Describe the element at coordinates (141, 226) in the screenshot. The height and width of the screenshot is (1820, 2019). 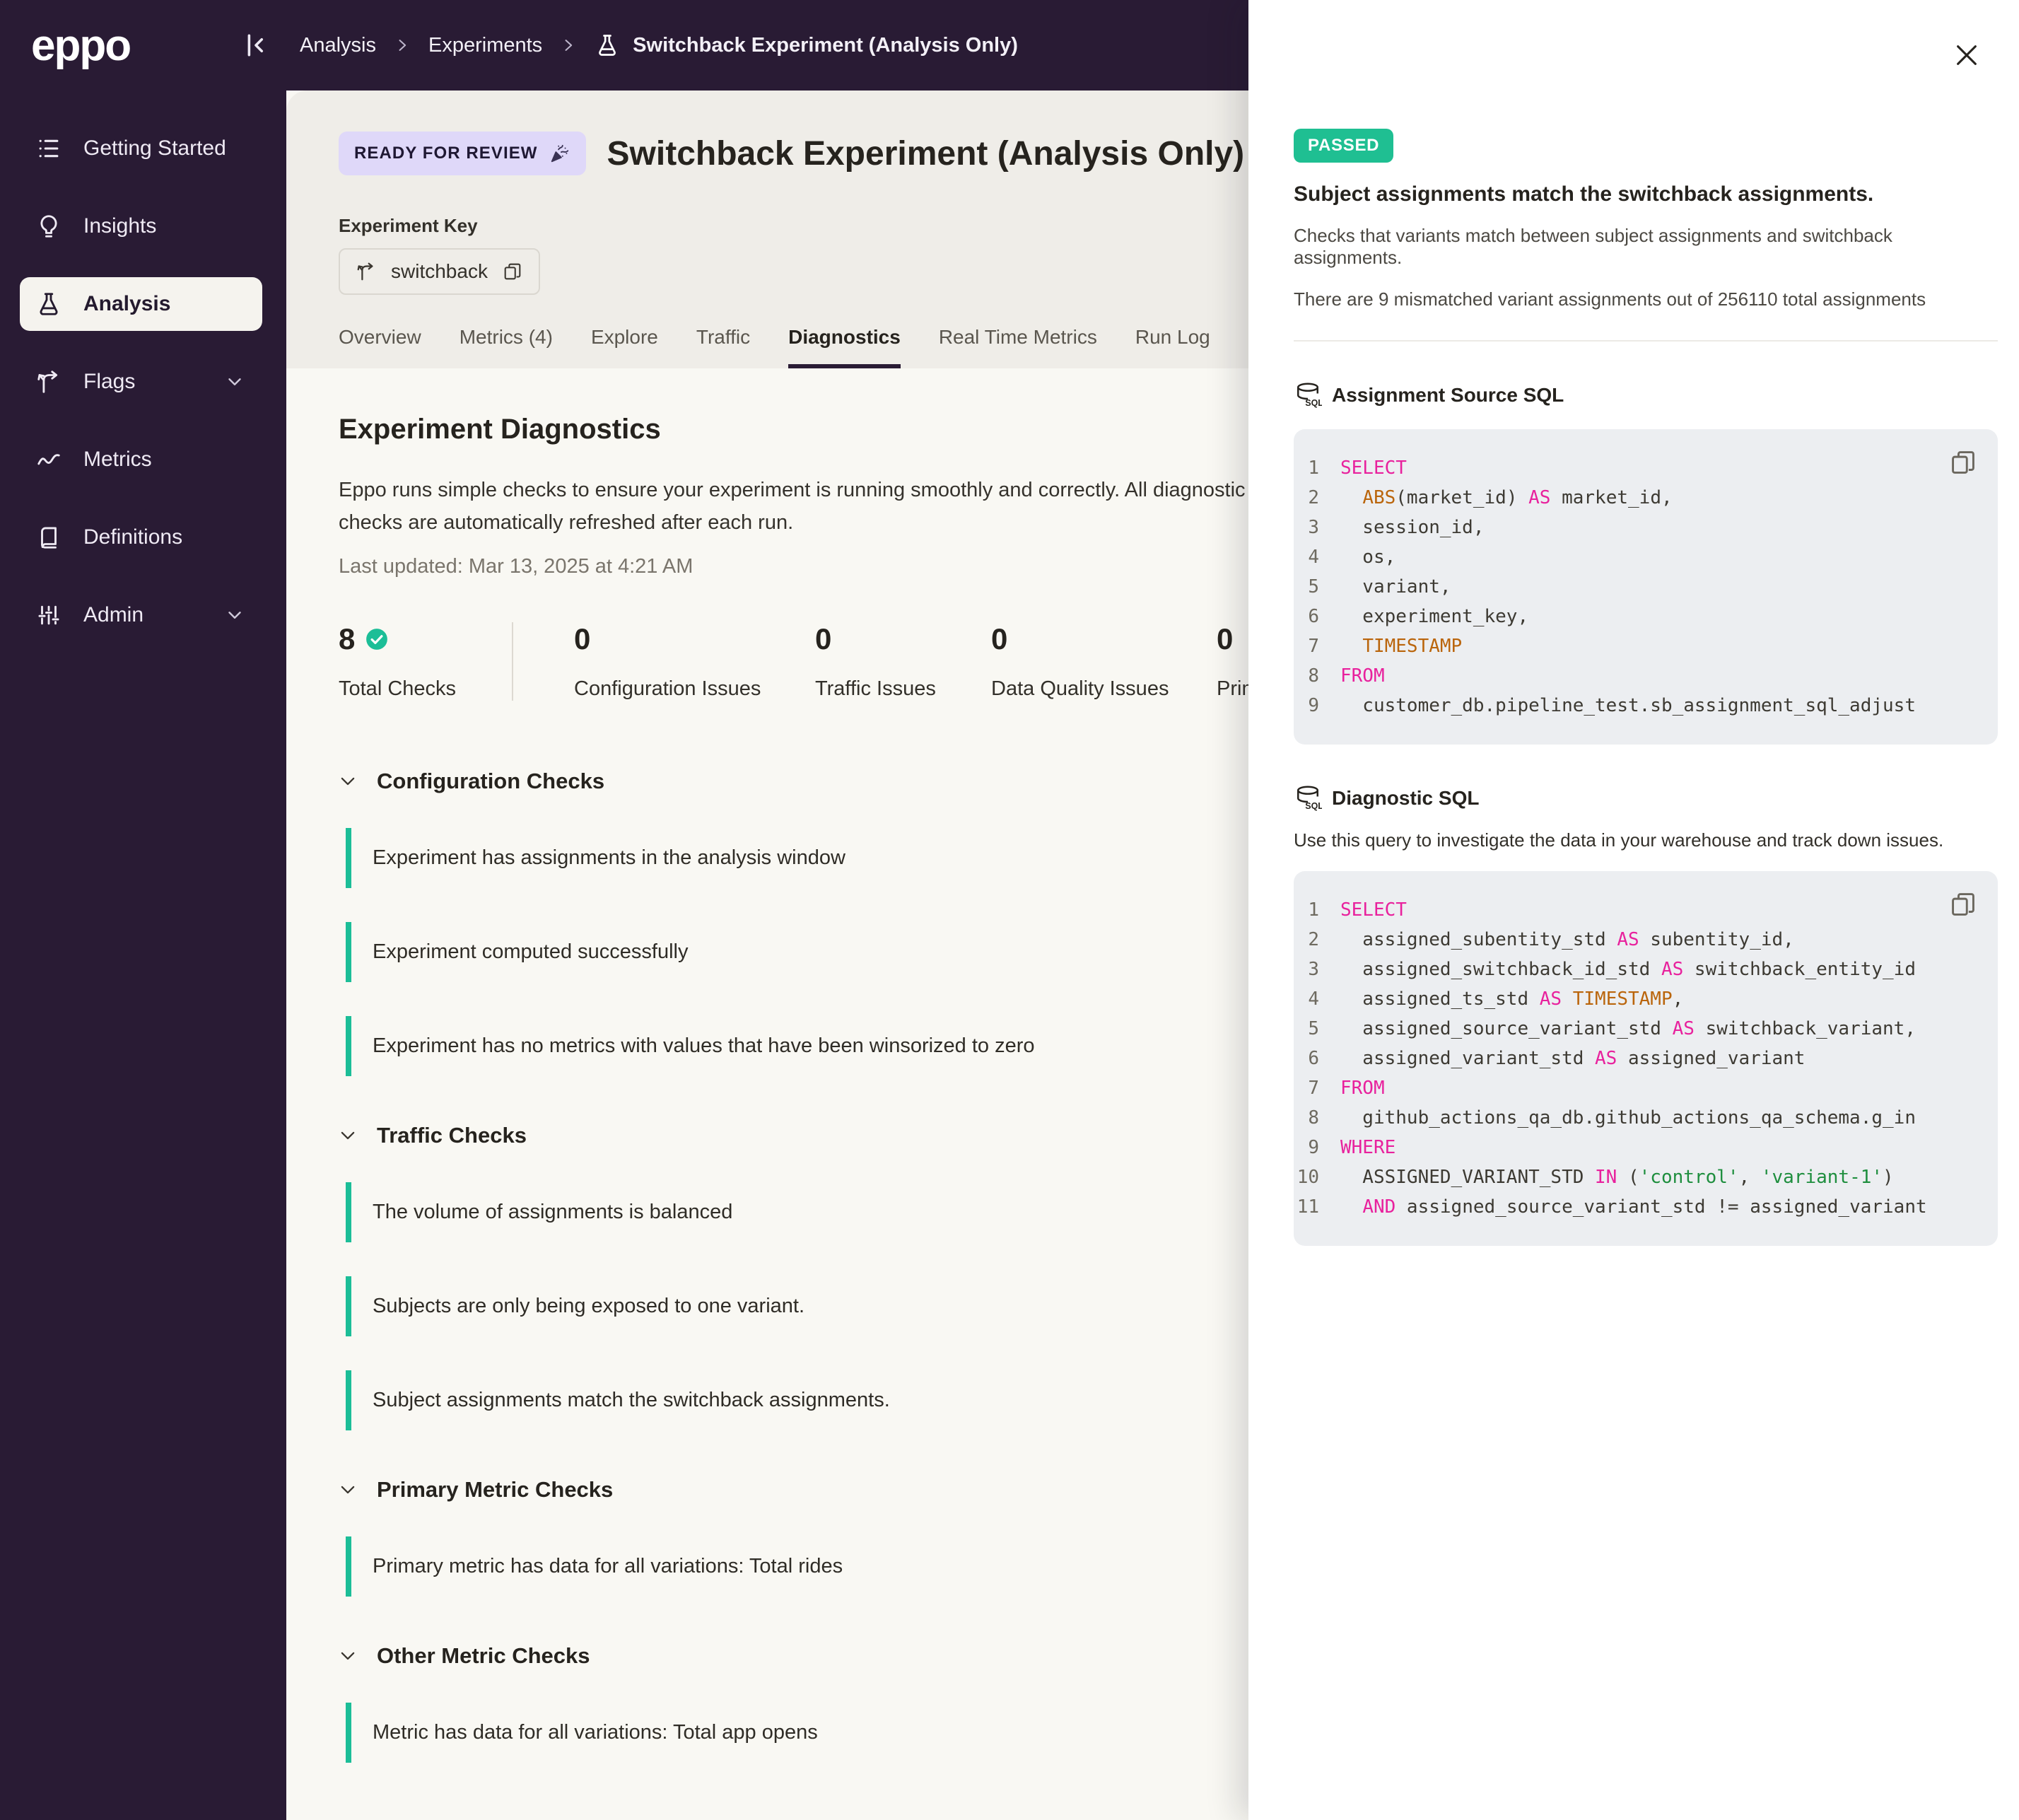
I see `sidebar-item-insights: Insights` at that location.